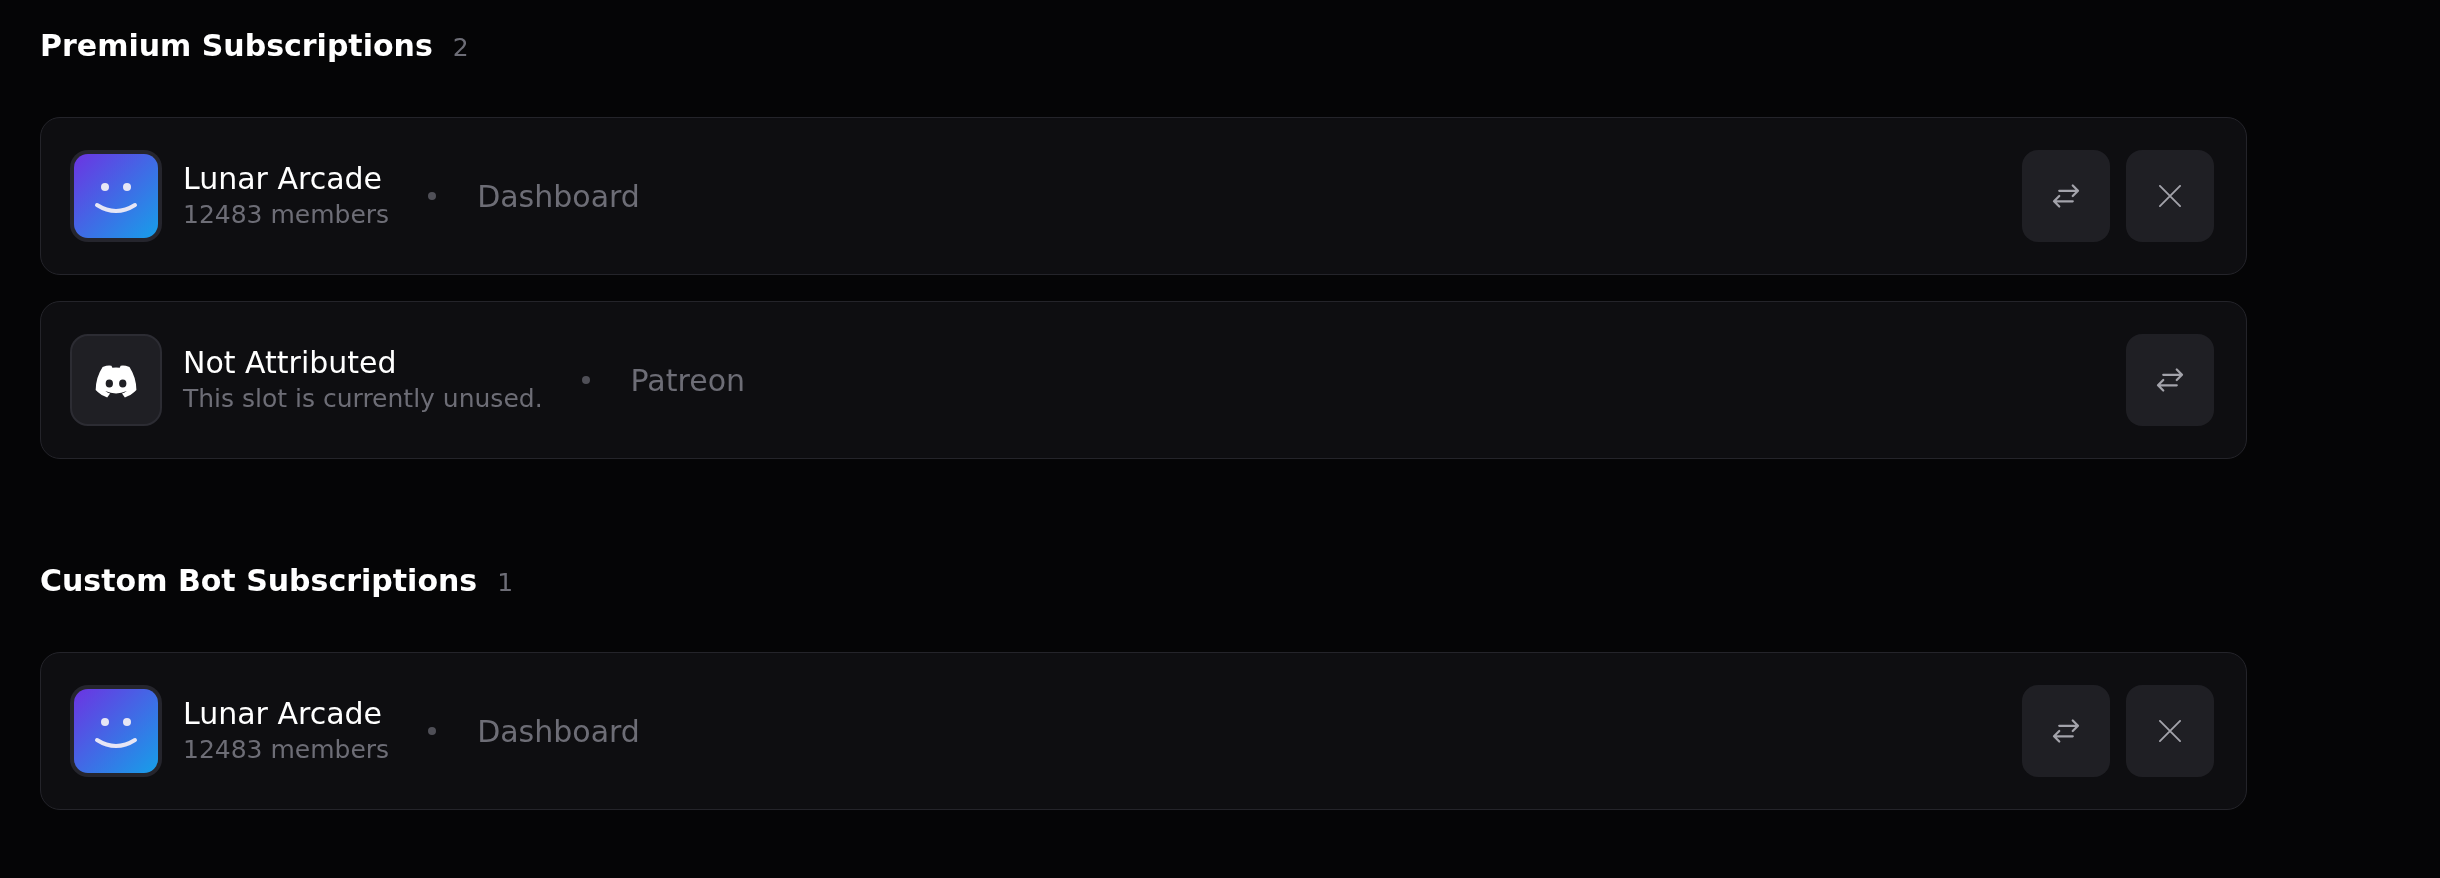 Image resolution: width=2440 pixels, height=878 pixels. What do you see at coordinates (687, 380) in the screenshot?
I see `source-label: Patreon` at bounding box center [687, 380].